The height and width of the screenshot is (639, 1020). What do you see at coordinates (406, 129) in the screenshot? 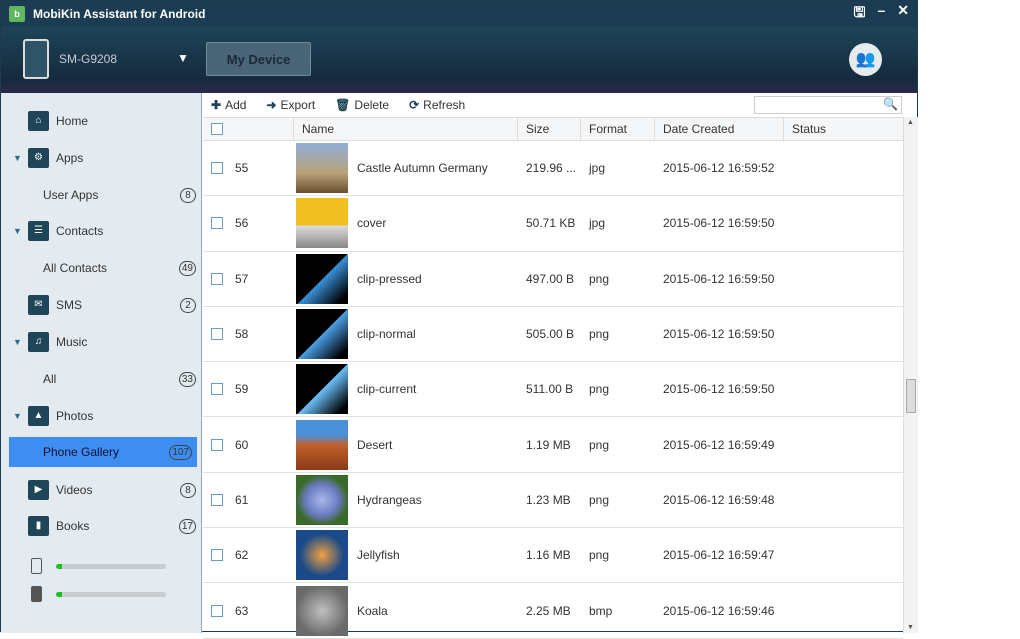
I see `col-name: Name` at bounding box center [406, 129].